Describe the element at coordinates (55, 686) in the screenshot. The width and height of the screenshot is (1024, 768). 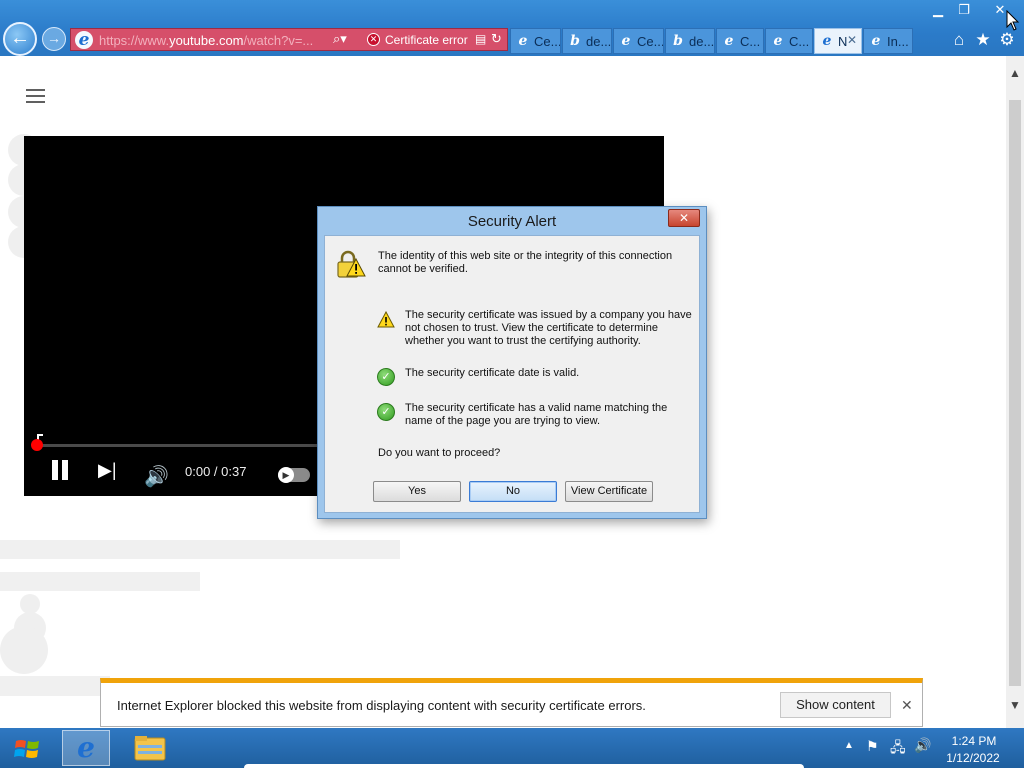
I see `placeholder-line` at that location.